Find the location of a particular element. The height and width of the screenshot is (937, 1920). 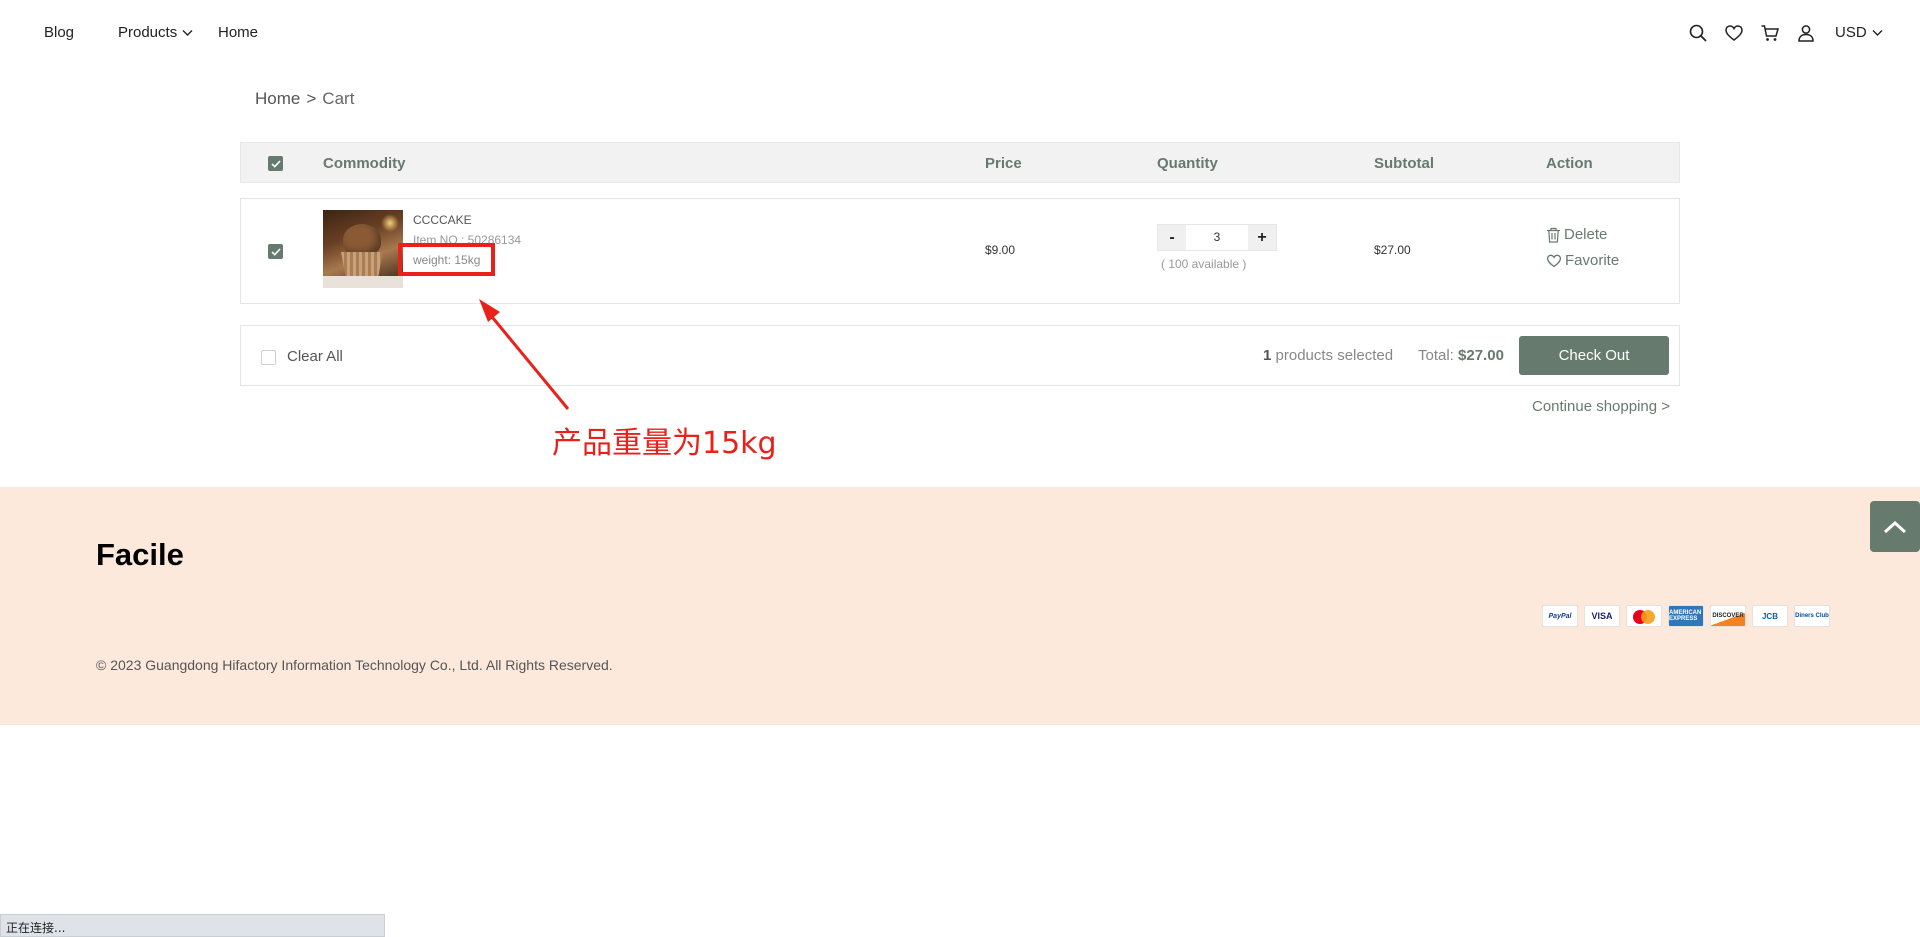

cart-table-header: Commodity Price Quantity Subtotal Action is located at coordinates (960, 162).